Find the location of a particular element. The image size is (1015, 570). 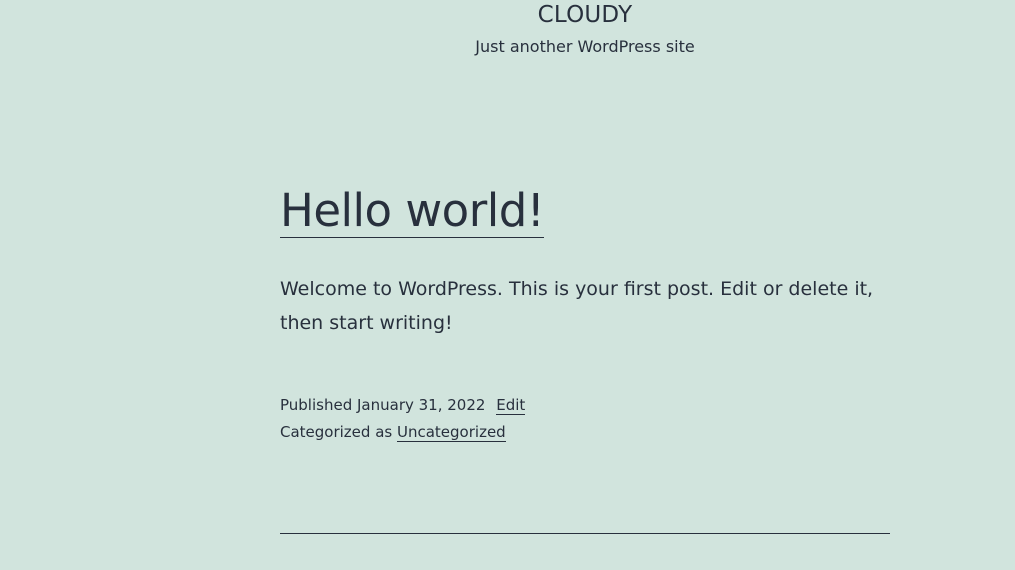

categorized-label: Categorized as is located at coordinates (336, 432).